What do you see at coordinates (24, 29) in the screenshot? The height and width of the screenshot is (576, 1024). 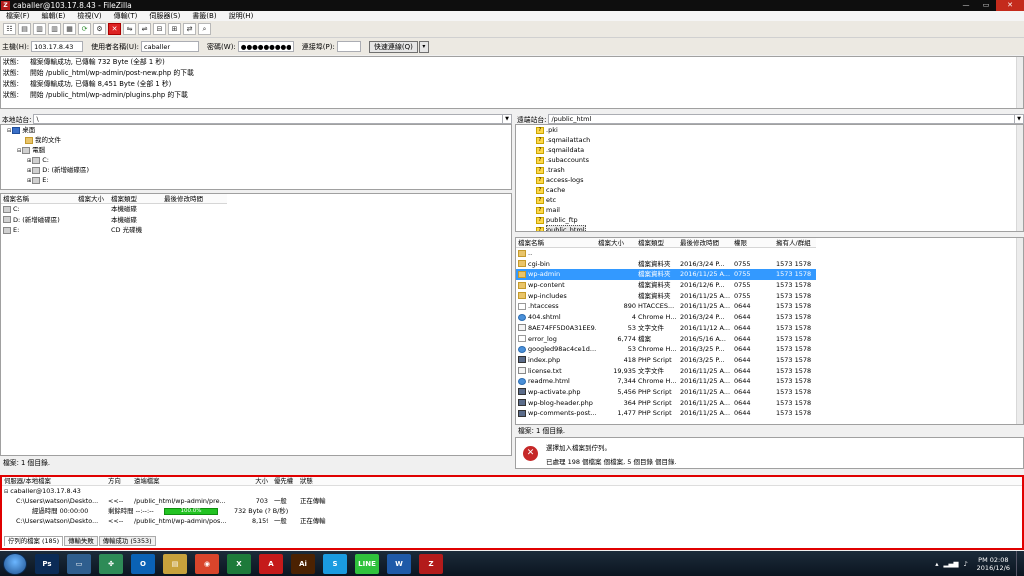 I see `toggle-log-icon: ▤` at bounding box center [24, 29].